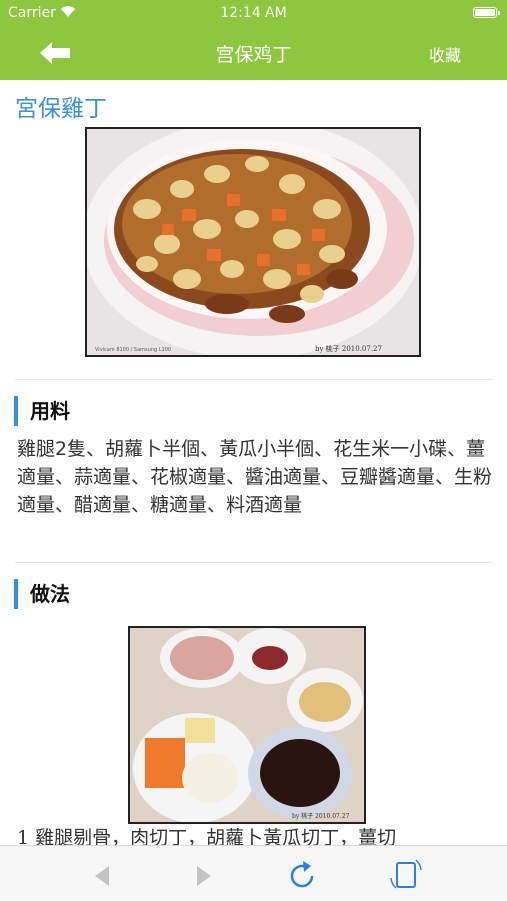 The width and height of the screenshot is (507, 901). Describe the element at coordinates (133, 350) in the screenshot. I see `hero-caption-left: Vivicam 8100 / Samsung L100` at that location.